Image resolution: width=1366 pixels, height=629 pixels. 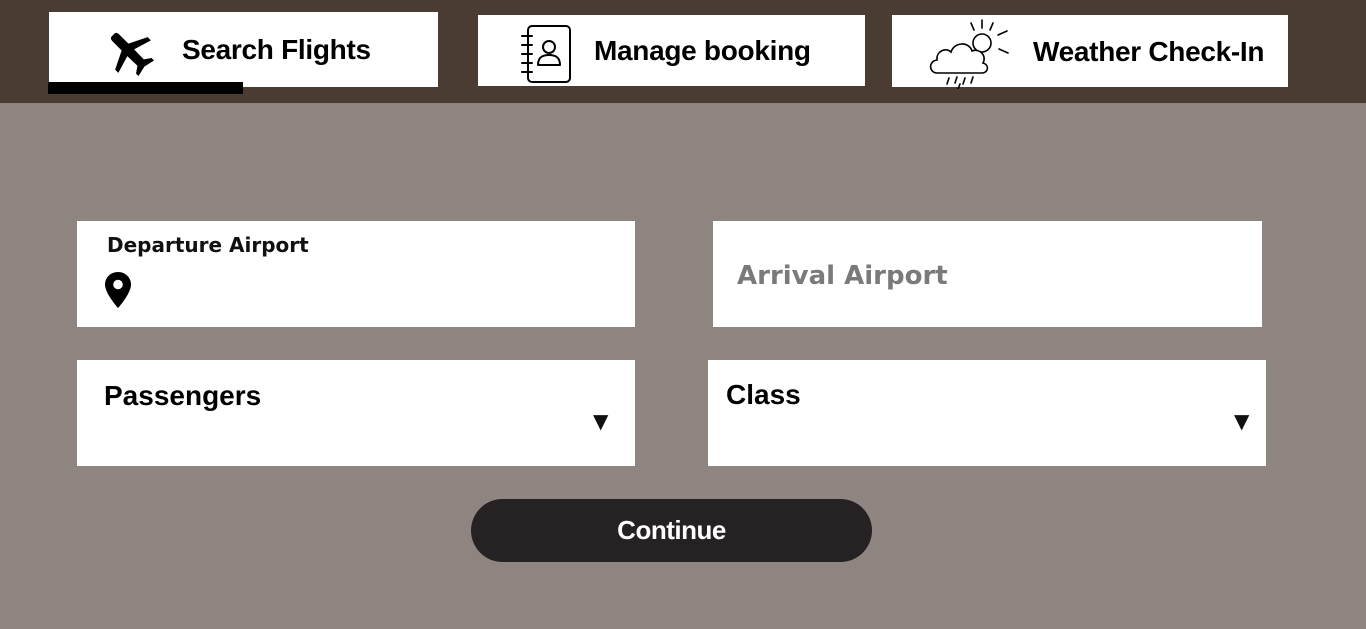 I want to click on address-book-icon, so click(x=546, y=54).